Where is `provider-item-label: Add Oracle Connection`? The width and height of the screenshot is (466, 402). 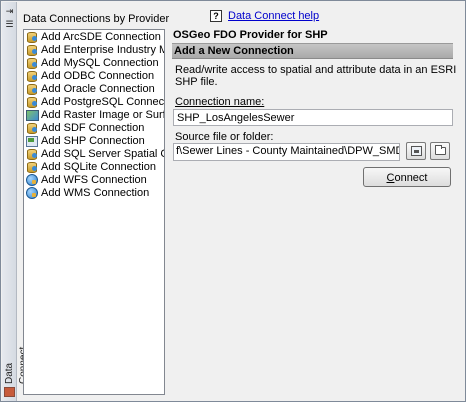
provider-item-label: Add Oracle Connection is located at coordinates (98, 88).